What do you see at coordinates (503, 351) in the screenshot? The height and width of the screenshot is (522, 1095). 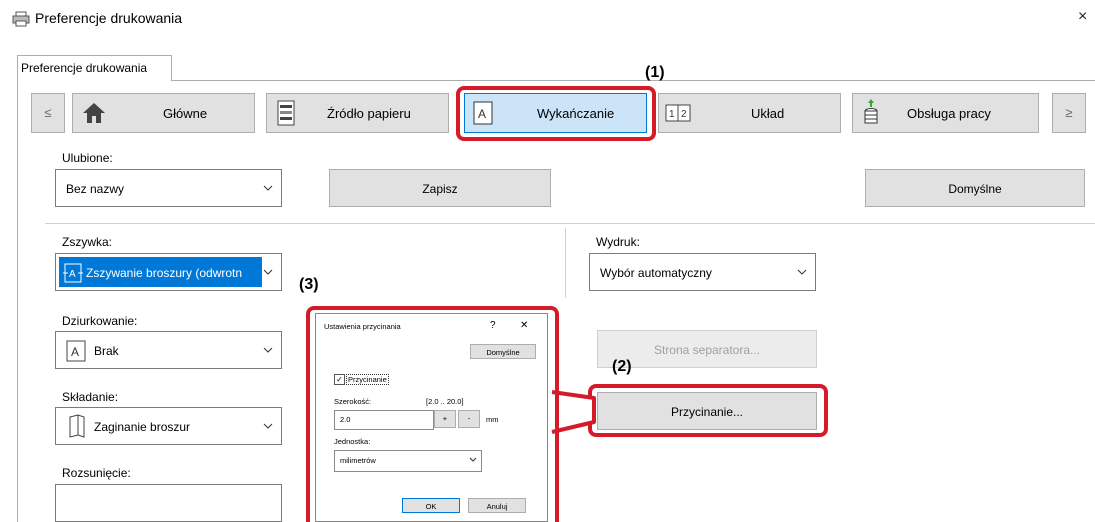 I see `dialog-defaults-button: Domyślne` at bounding box center [503, 351].